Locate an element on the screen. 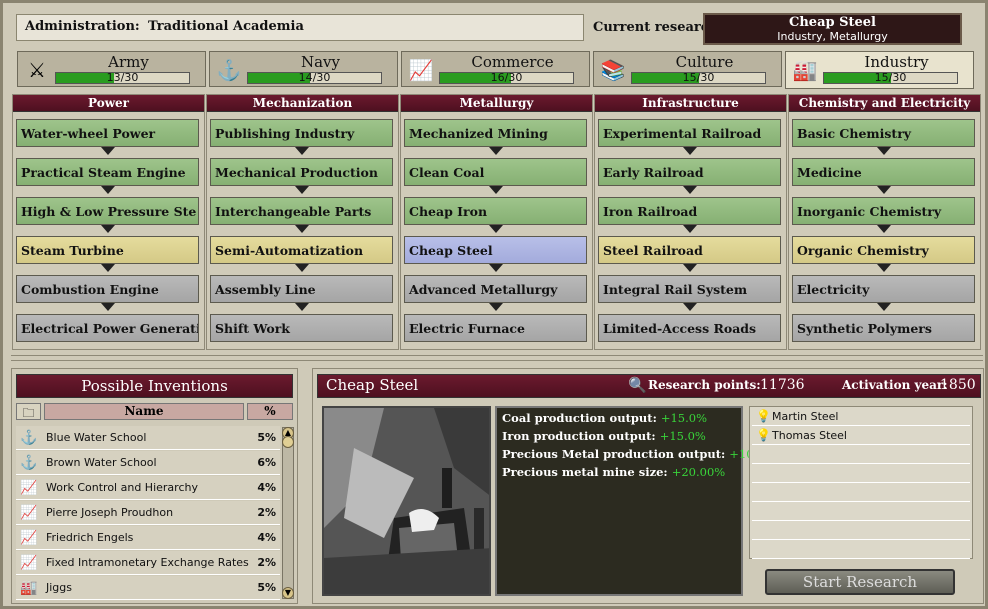  tech-item: Electricity is located at coordinates (883, 289).